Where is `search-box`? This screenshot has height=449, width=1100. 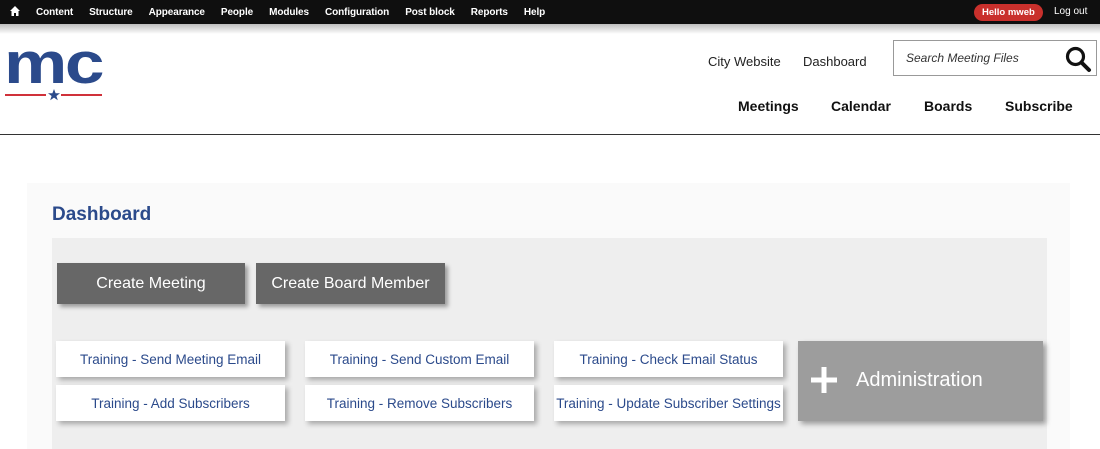 search-box is located at coordinates (995, 58).